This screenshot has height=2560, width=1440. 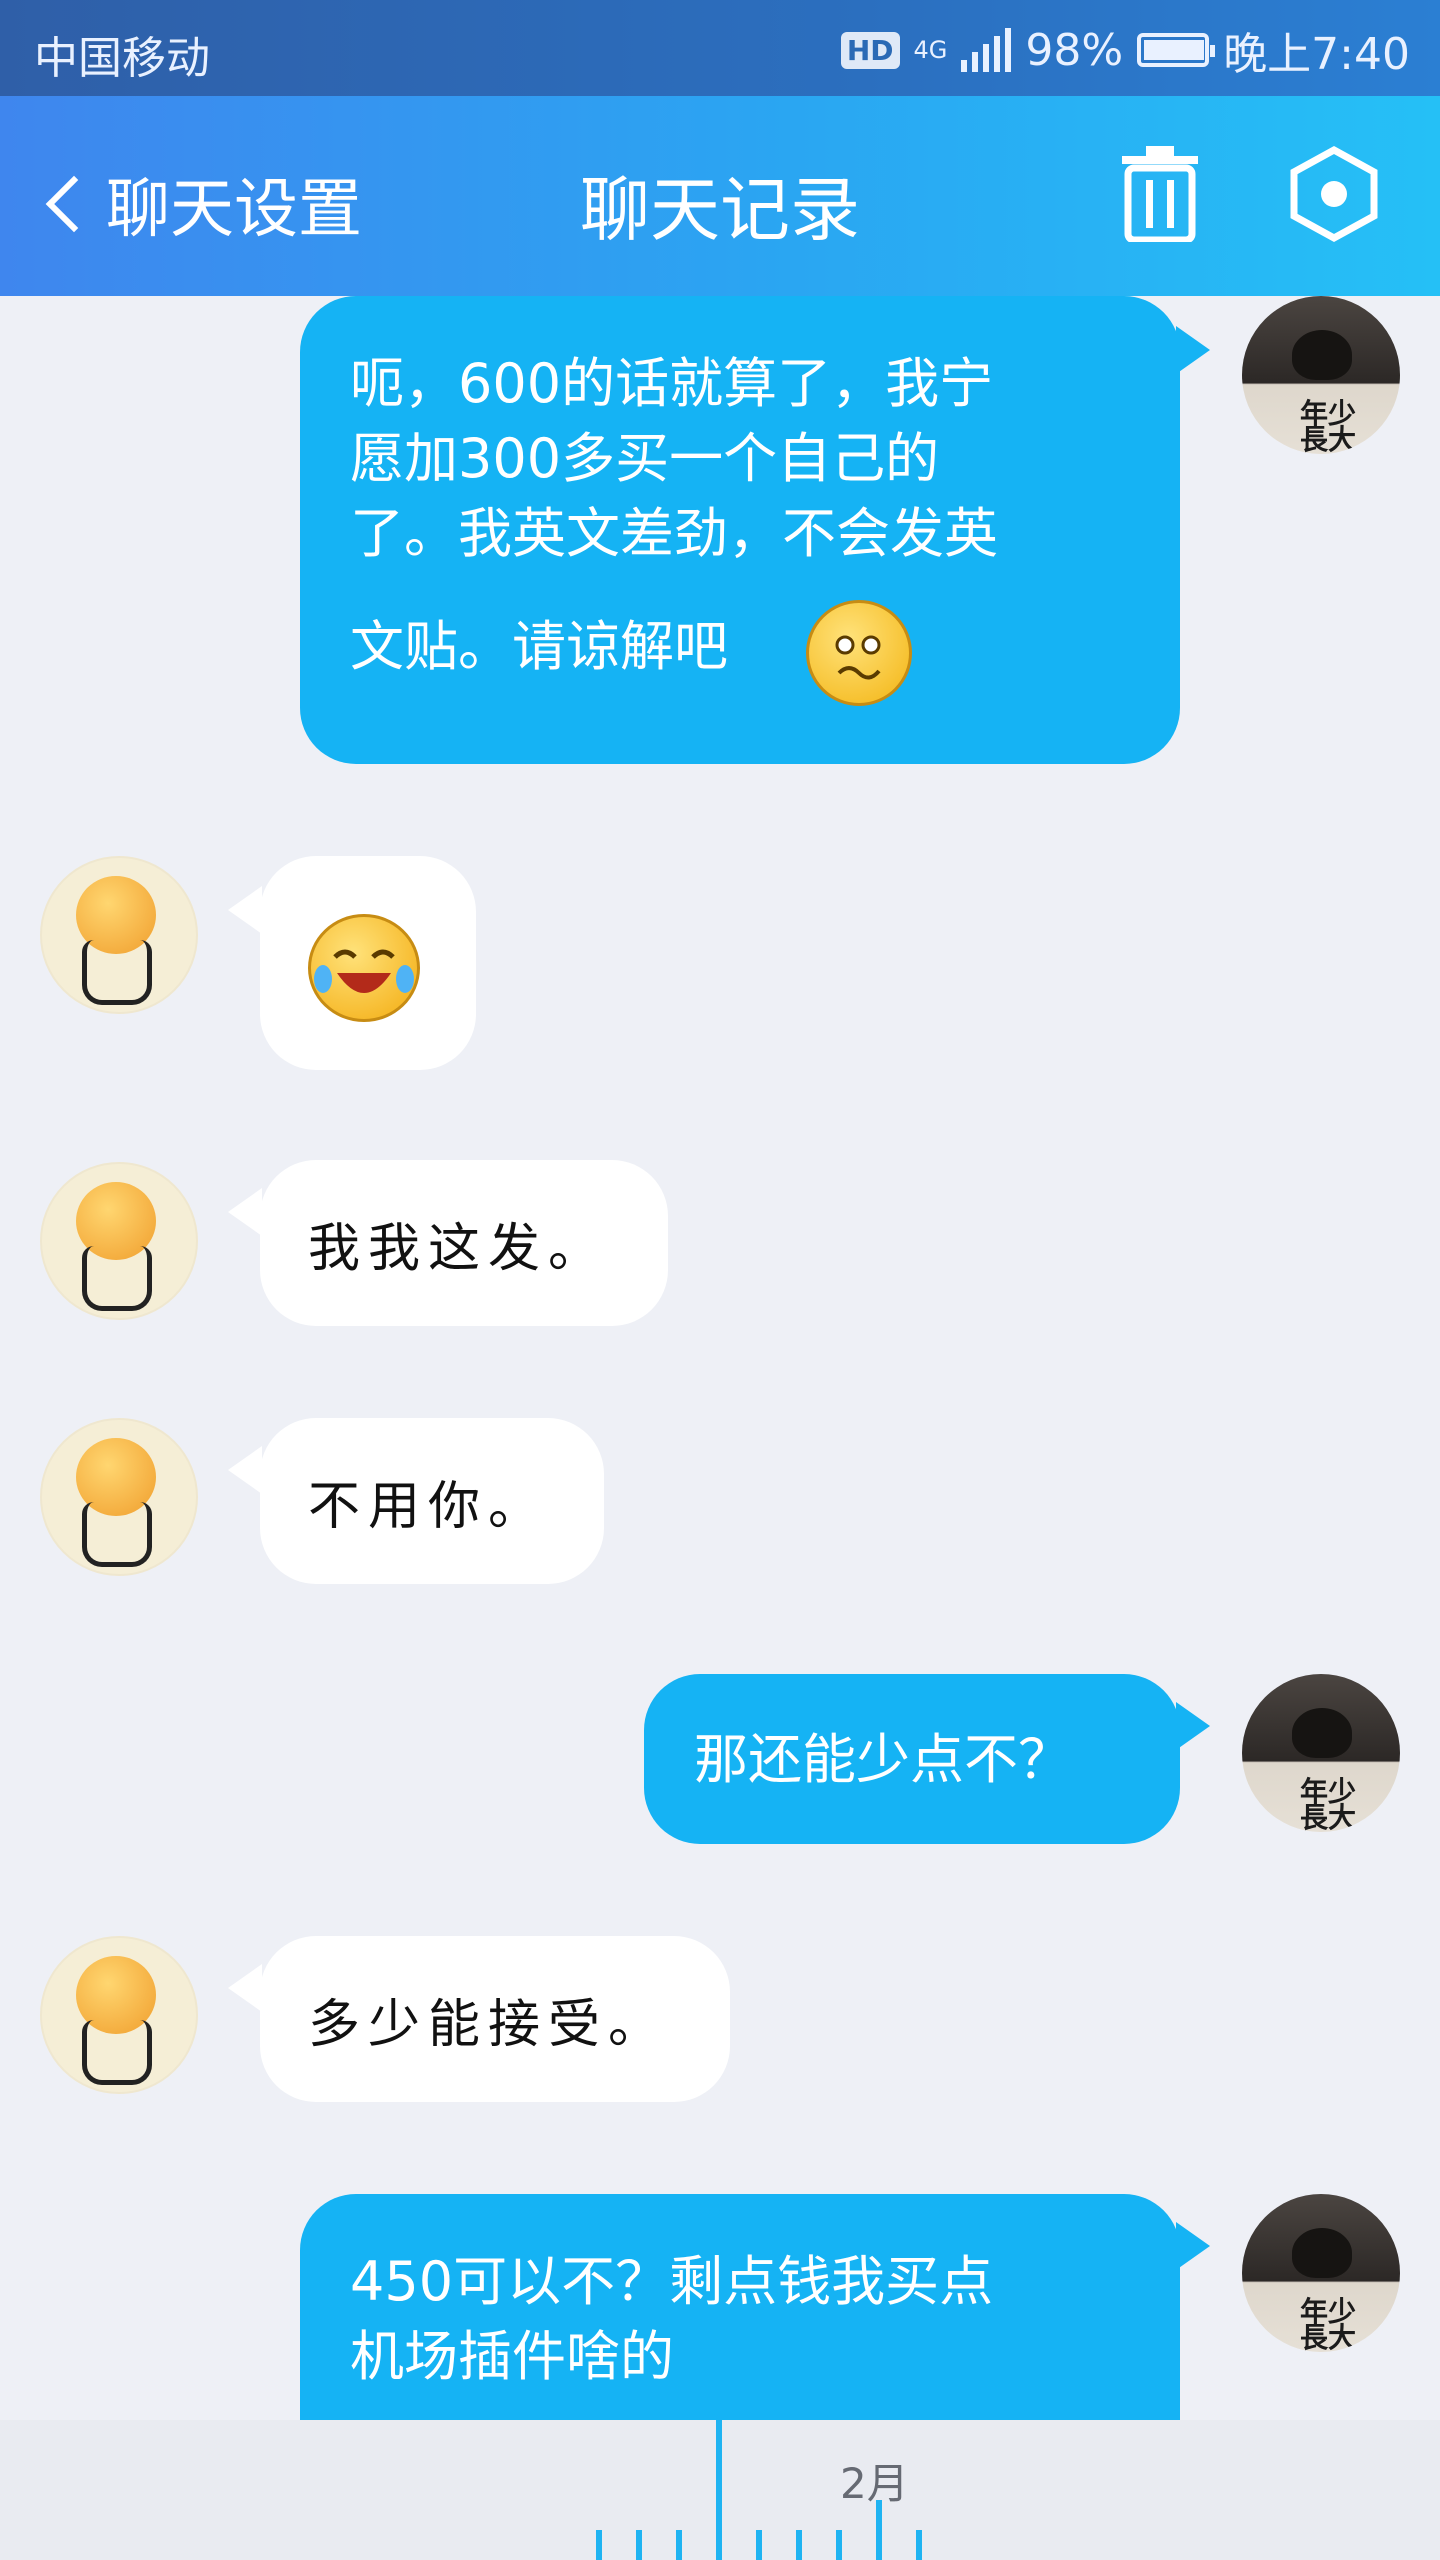 I want to click on message-bubble-sent: 那还能少点不？, so click(x=912, y=1759).